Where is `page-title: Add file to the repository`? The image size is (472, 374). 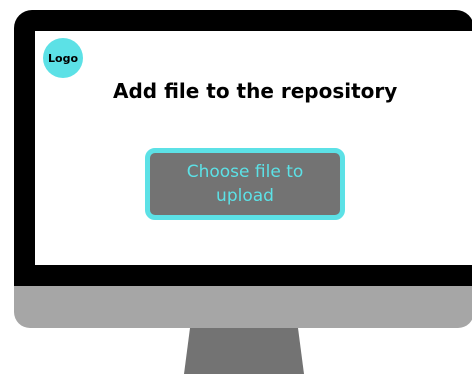
page-title: Add file to the repository is located at coordinates (255, 91).